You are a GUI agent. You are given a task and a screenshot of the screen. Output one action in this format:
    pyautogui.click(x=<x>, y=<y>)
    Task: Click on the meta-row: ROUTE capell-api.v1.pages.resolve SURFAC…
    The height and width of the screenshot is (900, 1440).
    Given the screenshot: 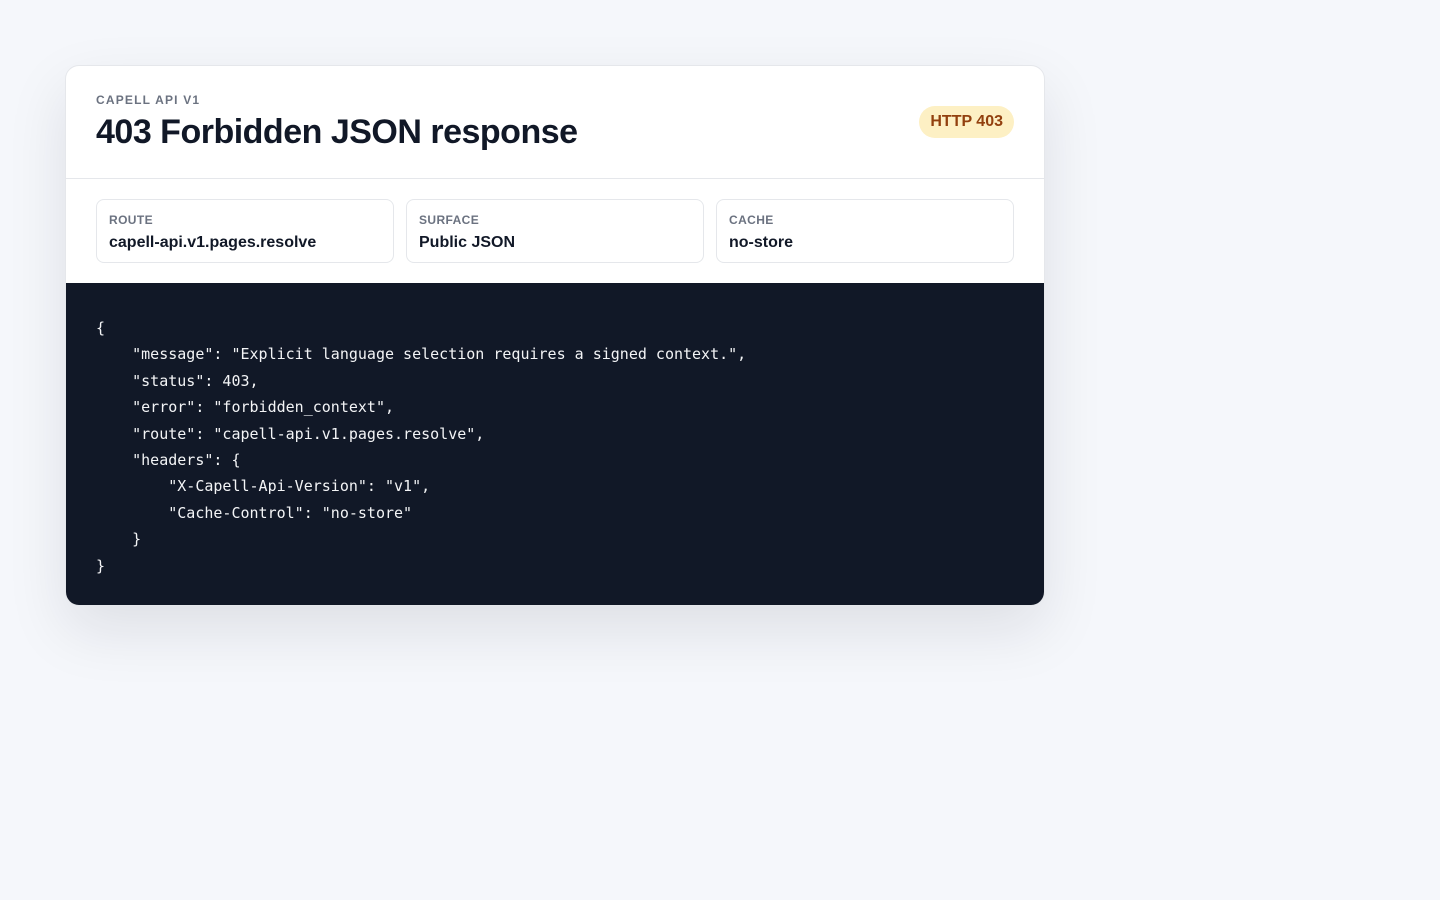 What is the action you would take?
    pyautogui.click(x=555, y=231)
    